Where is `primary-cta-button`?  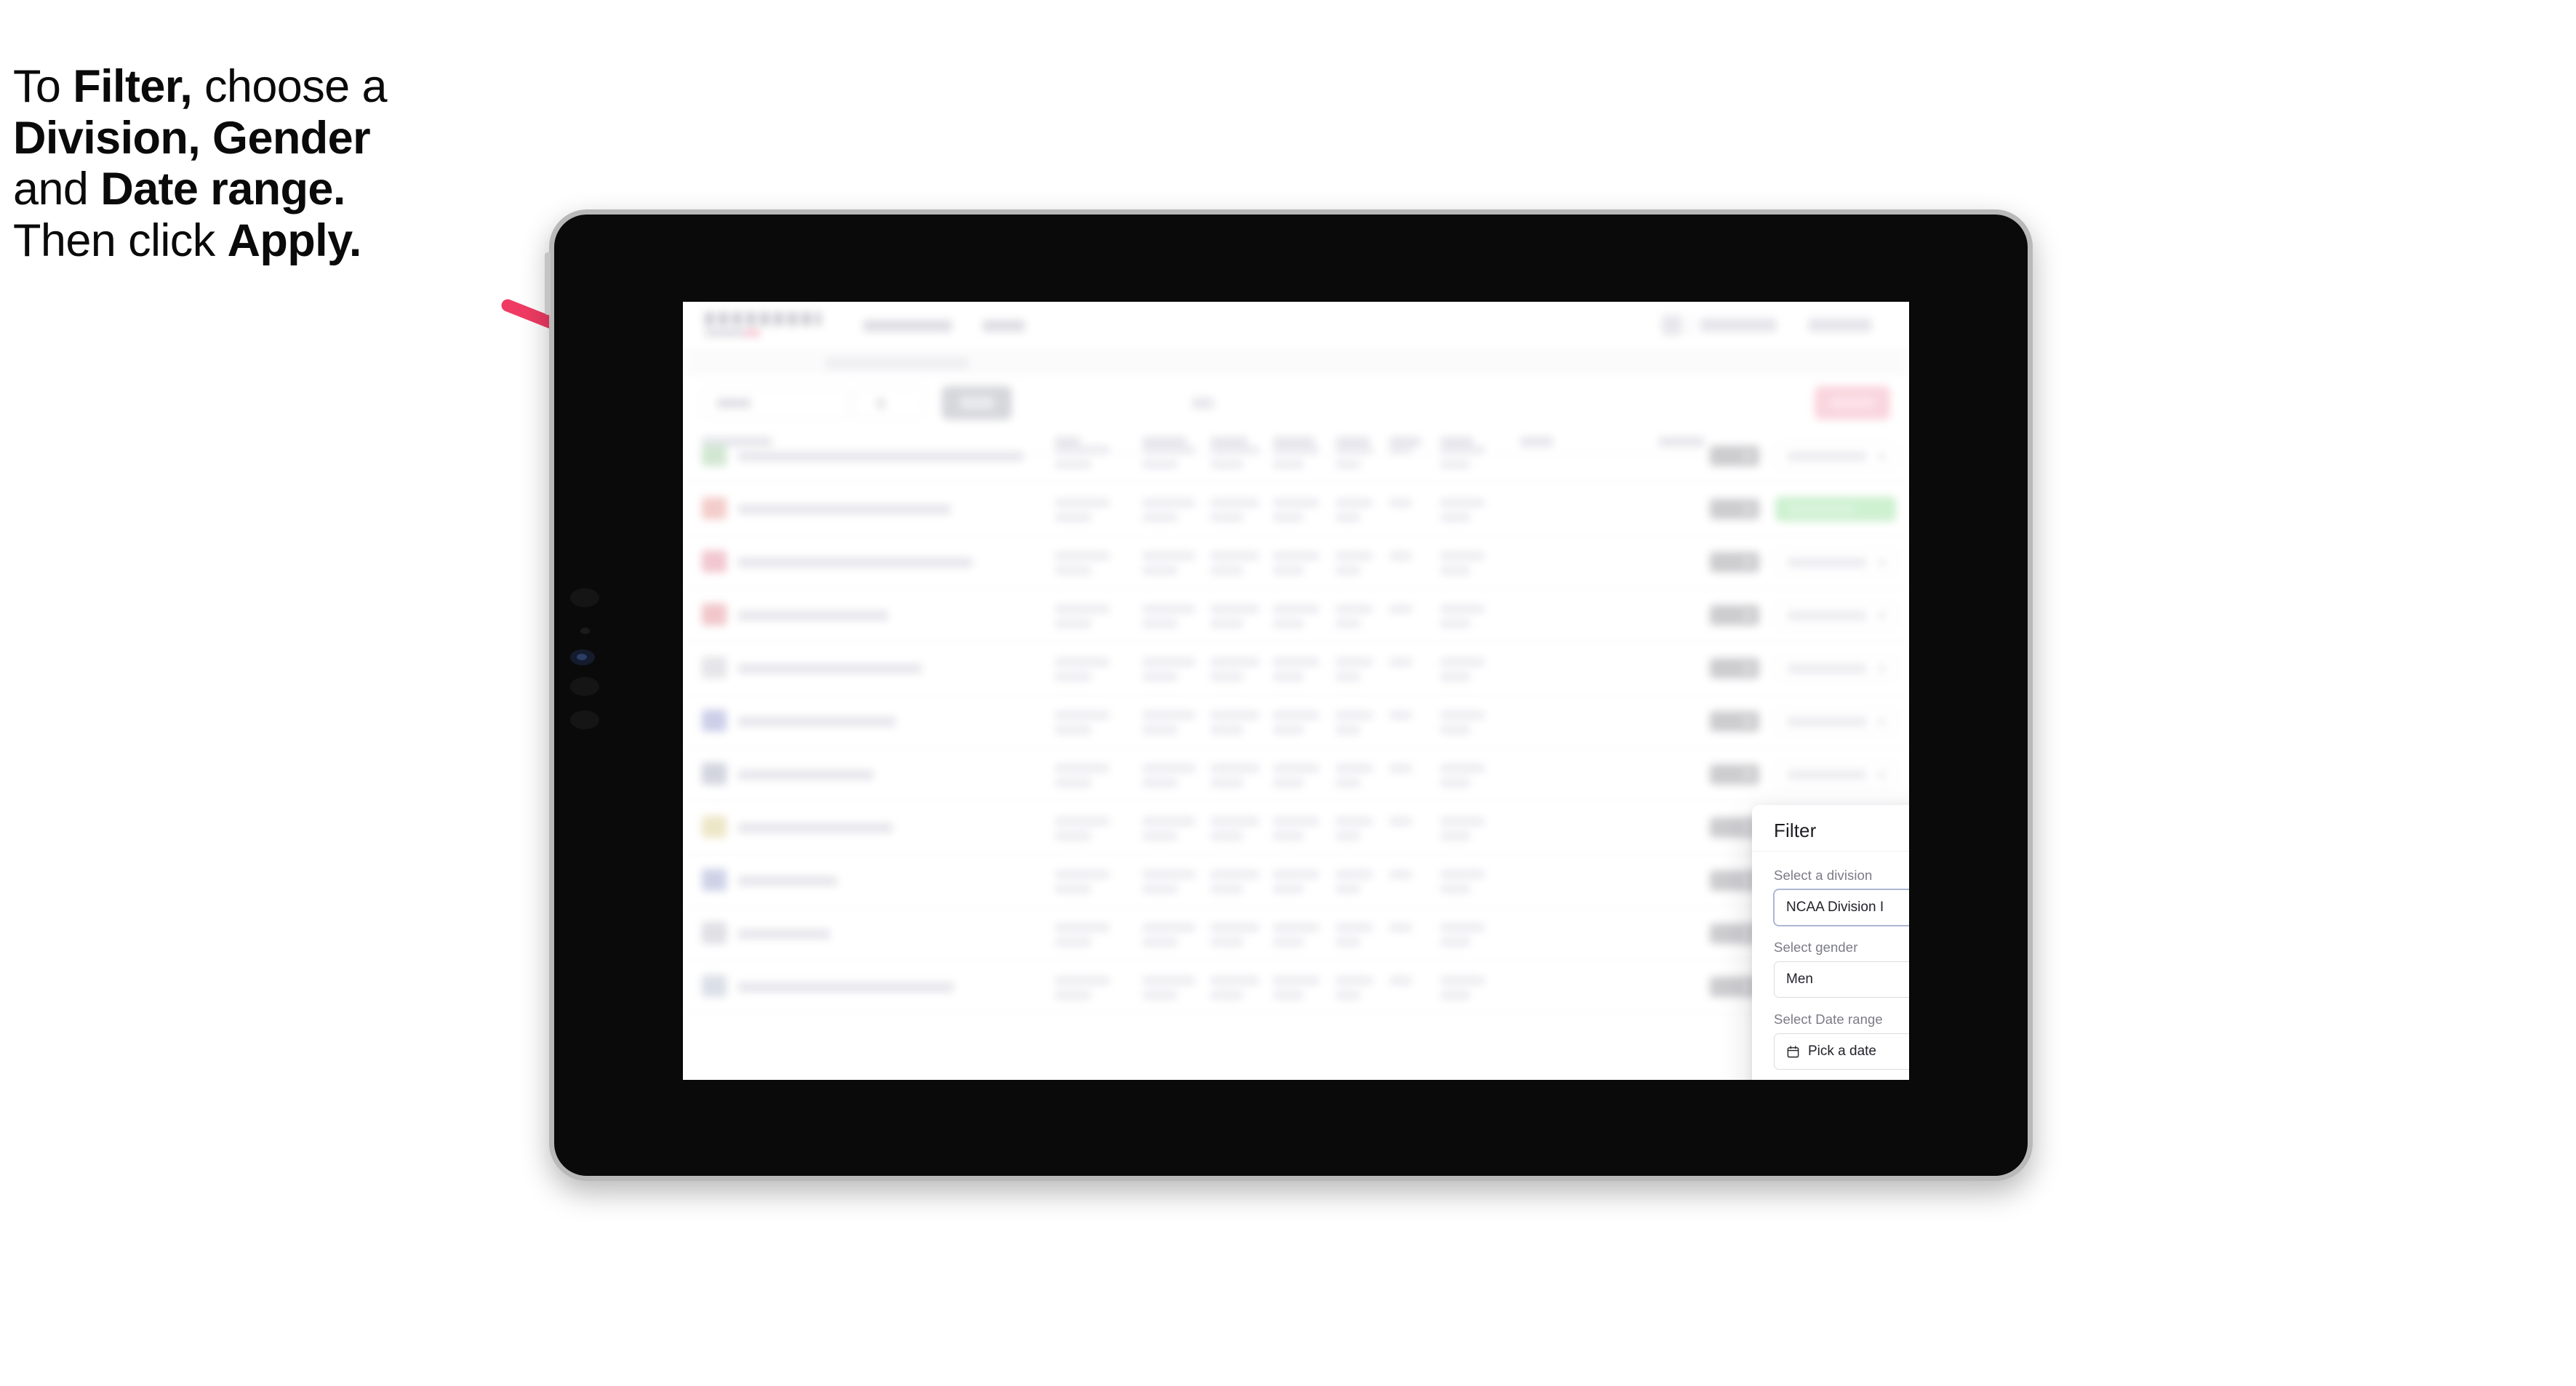
primary-cta-button is located at coordinates (1852, 403).